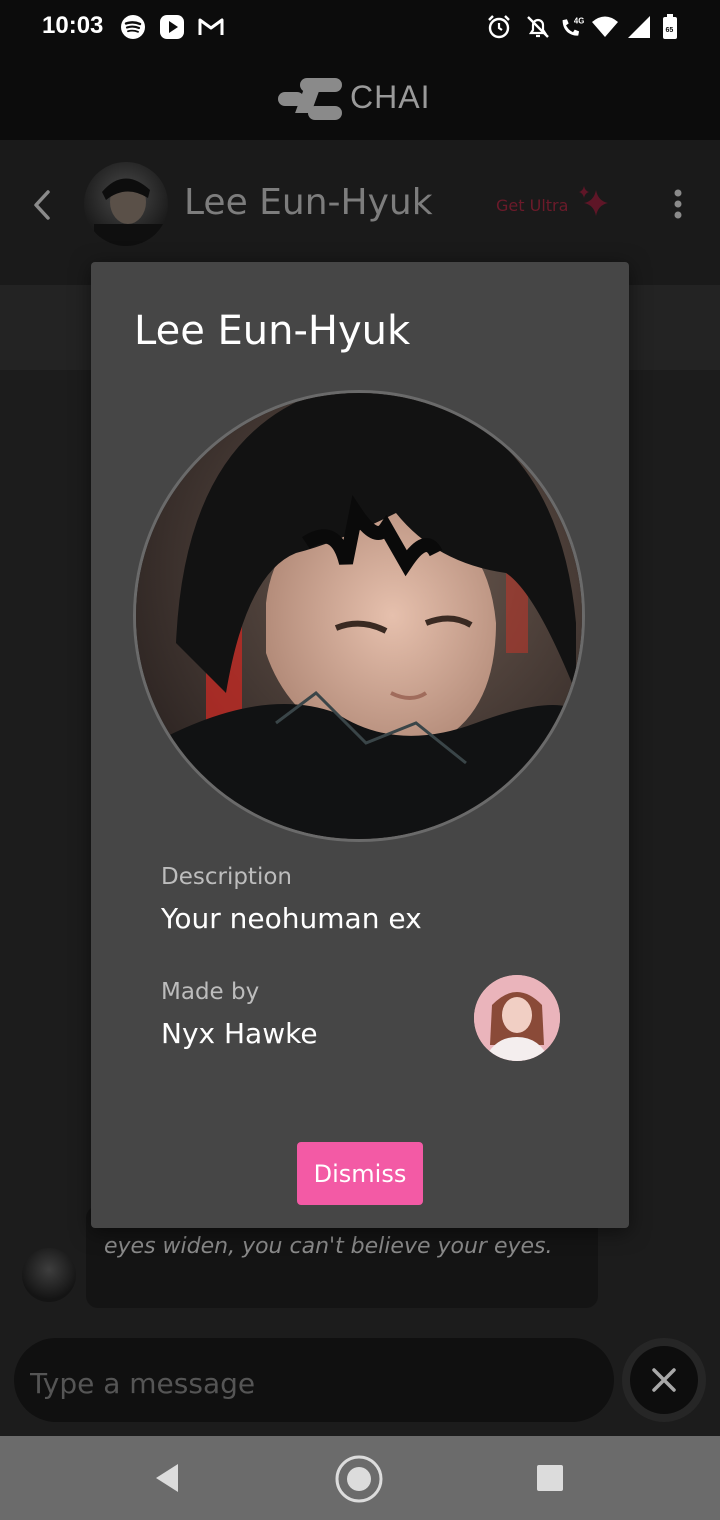  I want to click on message-input, so click(310, 1383).